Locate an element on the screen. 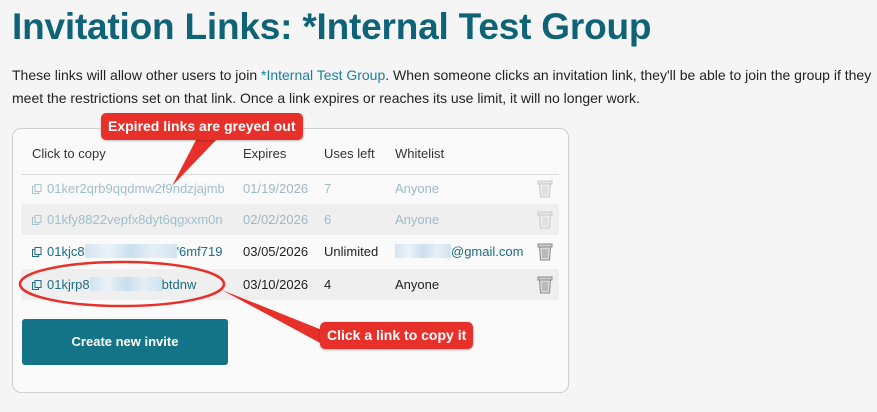  invite-link: 01ker2qrb9qqdmw2f9ndzjajmb is located at coordinates (128, 188).